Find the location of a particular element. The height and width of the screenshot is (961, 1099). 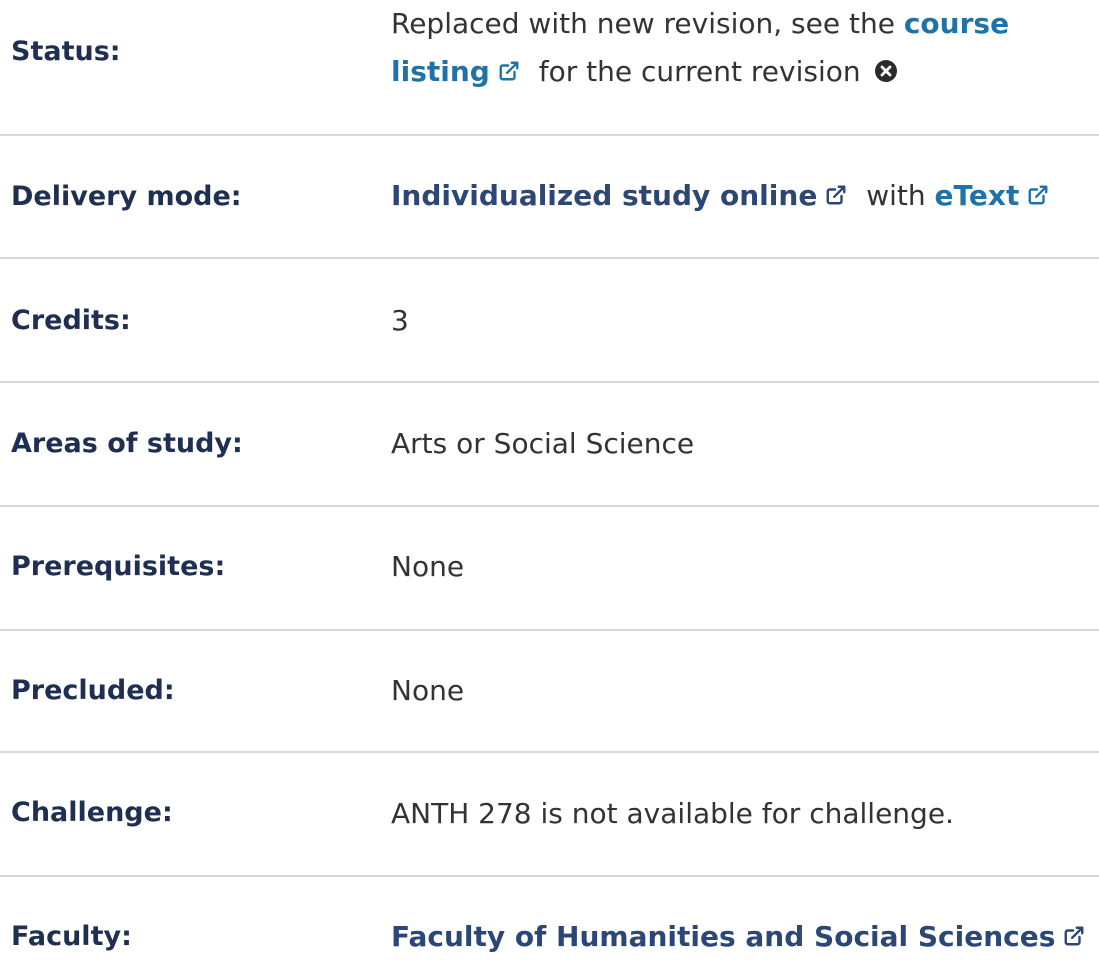

status-text-before: Replaced with new revision, see the is located at coordinates (643, 23).